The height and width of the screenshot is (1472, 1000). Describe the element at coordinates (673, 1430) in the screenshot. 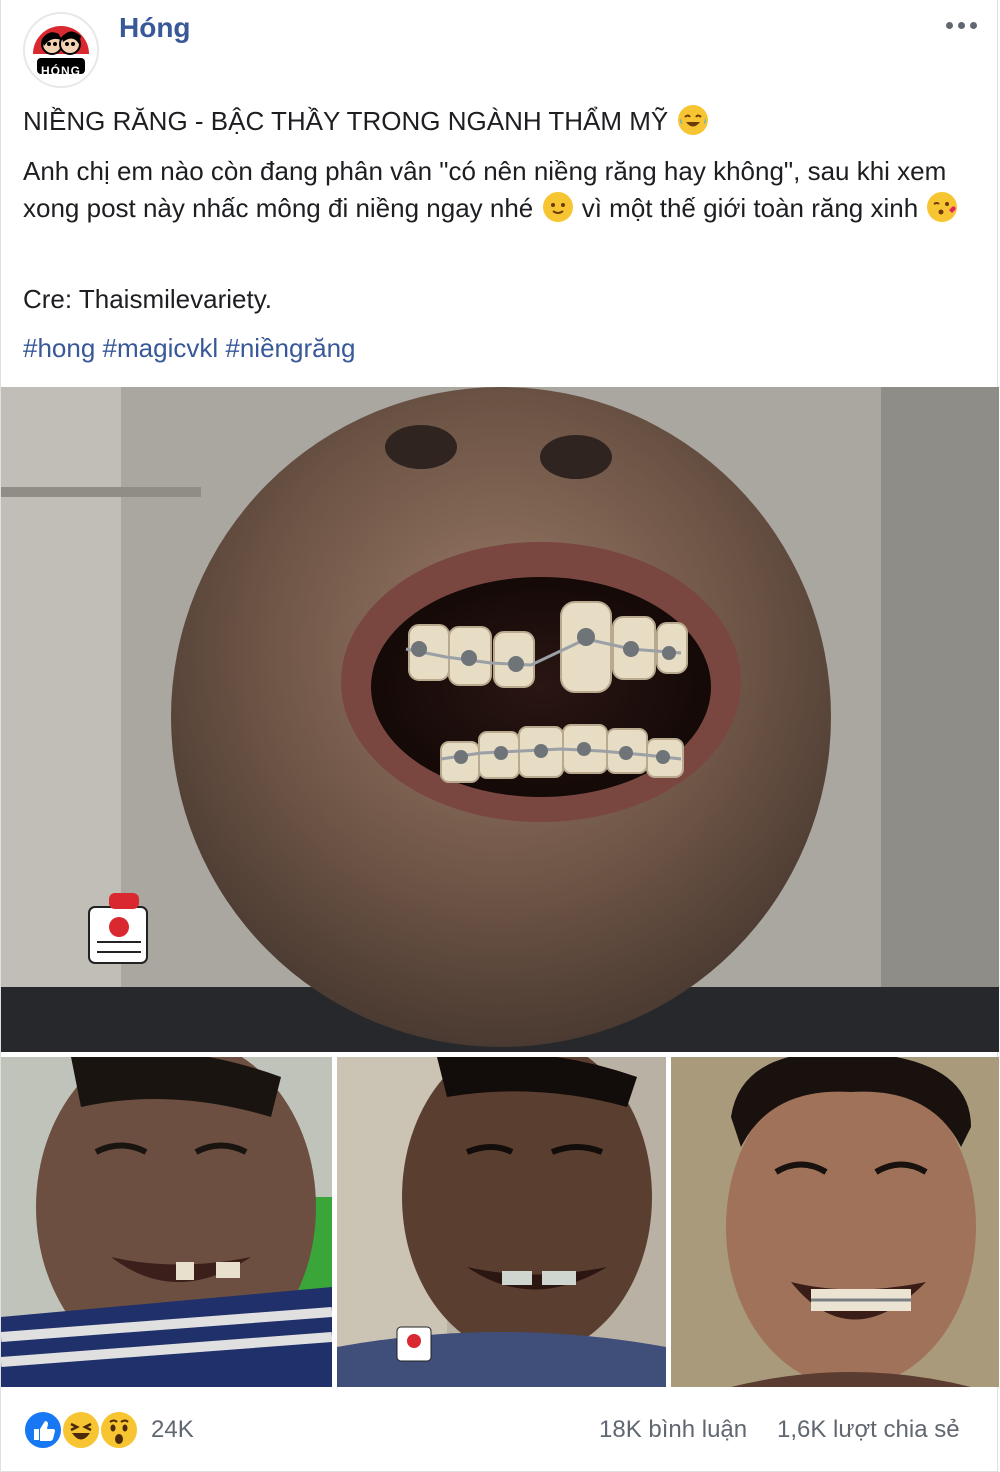

I see `comments-count-link: 18K bình luận` at that location.